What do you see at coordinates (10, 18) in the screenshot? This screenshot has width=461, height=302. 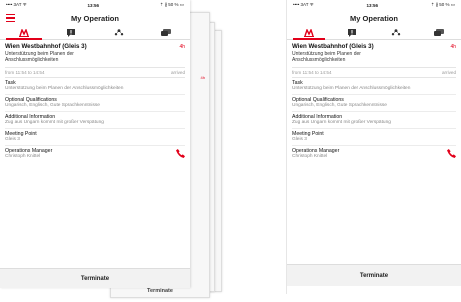 I see `menu-icon` at bounding box center [10, 18].